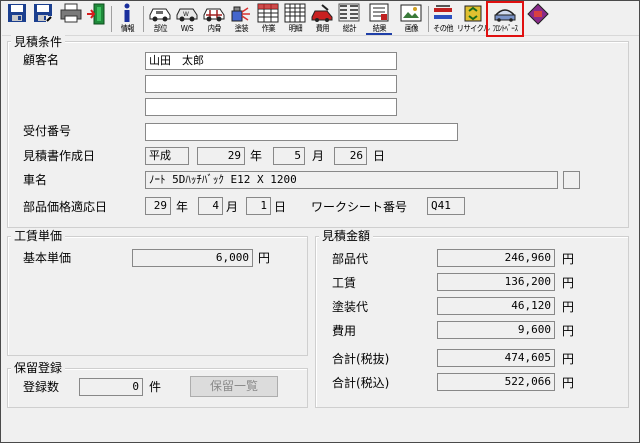  Describe the element at coordinates (41, 60) in the screenshot. I see `customer-name-label: 顧客名` at that location.